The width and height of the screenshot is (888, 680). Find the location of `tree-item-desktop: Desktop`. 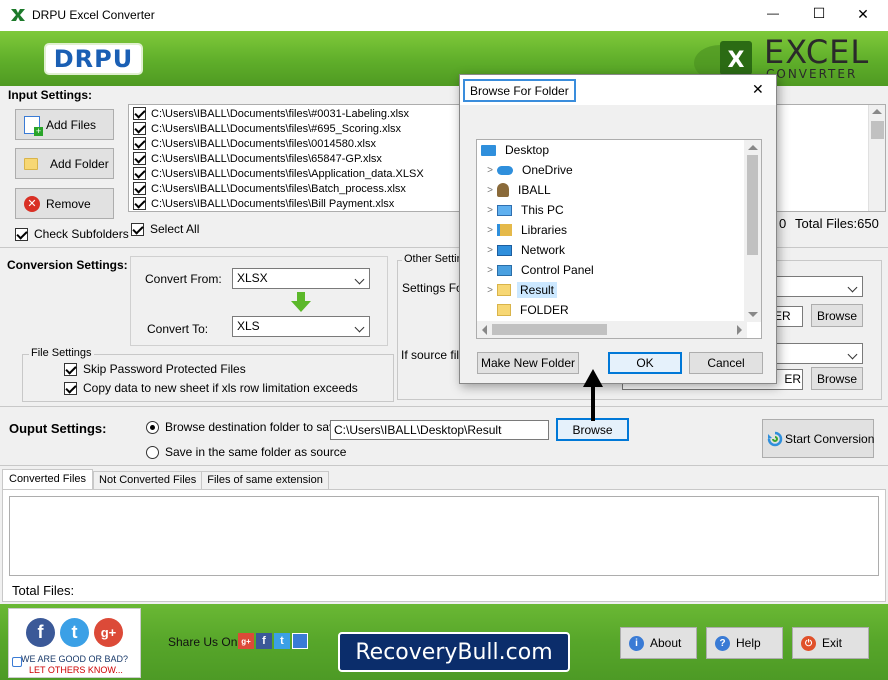

tree-item-desktop: Desktop is located at coordinates (620, 150).